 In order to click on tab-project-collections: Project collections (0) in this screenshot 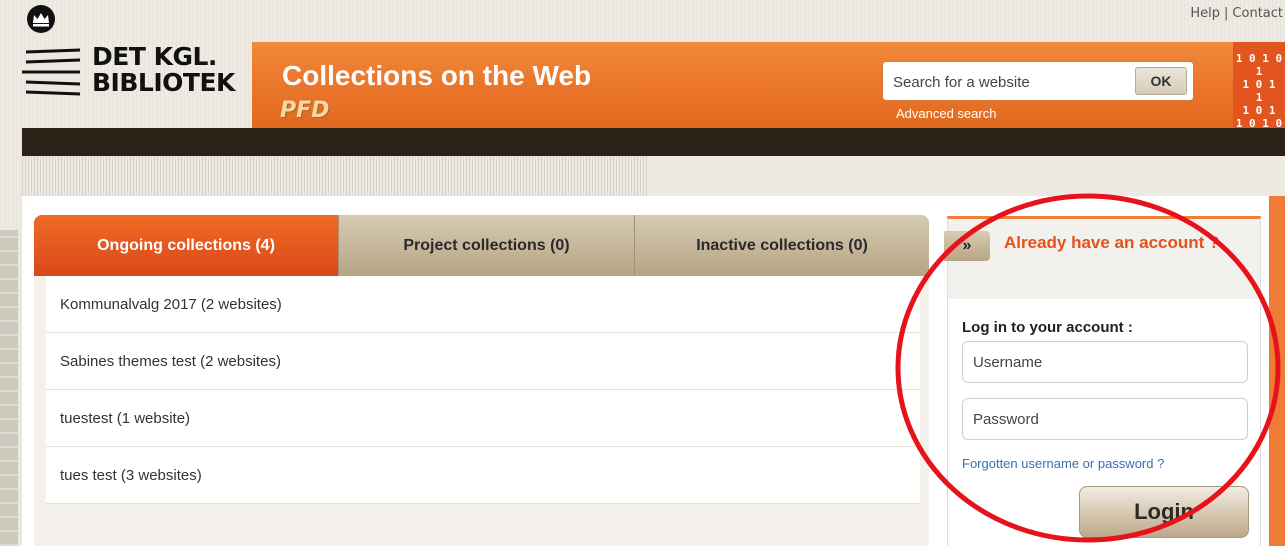, I will do `click(486, 245)`.